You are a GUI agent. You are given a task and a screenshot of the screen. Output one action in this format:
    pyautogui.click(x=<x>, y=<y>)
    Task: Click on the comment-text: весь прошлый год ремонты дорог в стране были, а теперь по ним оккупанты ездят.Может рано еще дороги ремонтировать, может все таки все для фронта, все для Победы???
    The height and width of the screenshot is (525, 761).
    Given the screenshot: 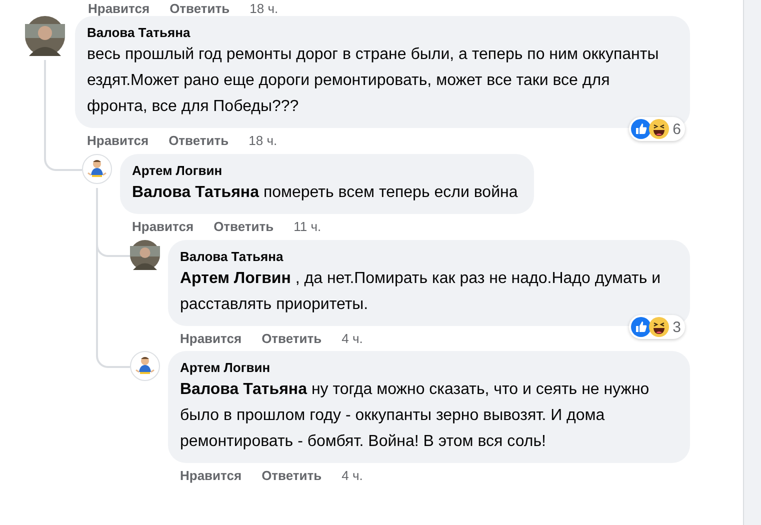 What is the action you would take?
    pyautogui.click(x=373, y=81)
    